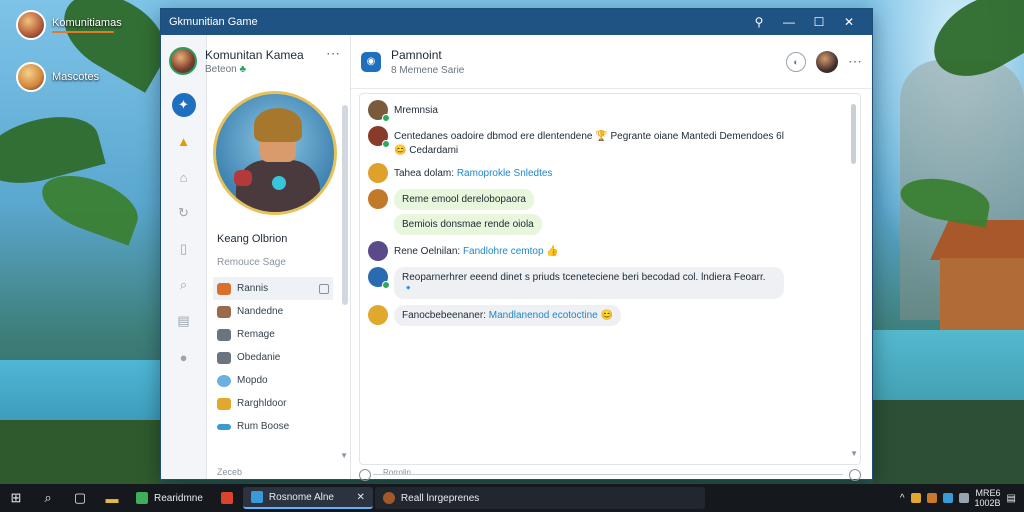  What do you see at coordinates (221, 69) in the screenshot?
I see `user-status: Beteon` at bounding box center [221, 69].